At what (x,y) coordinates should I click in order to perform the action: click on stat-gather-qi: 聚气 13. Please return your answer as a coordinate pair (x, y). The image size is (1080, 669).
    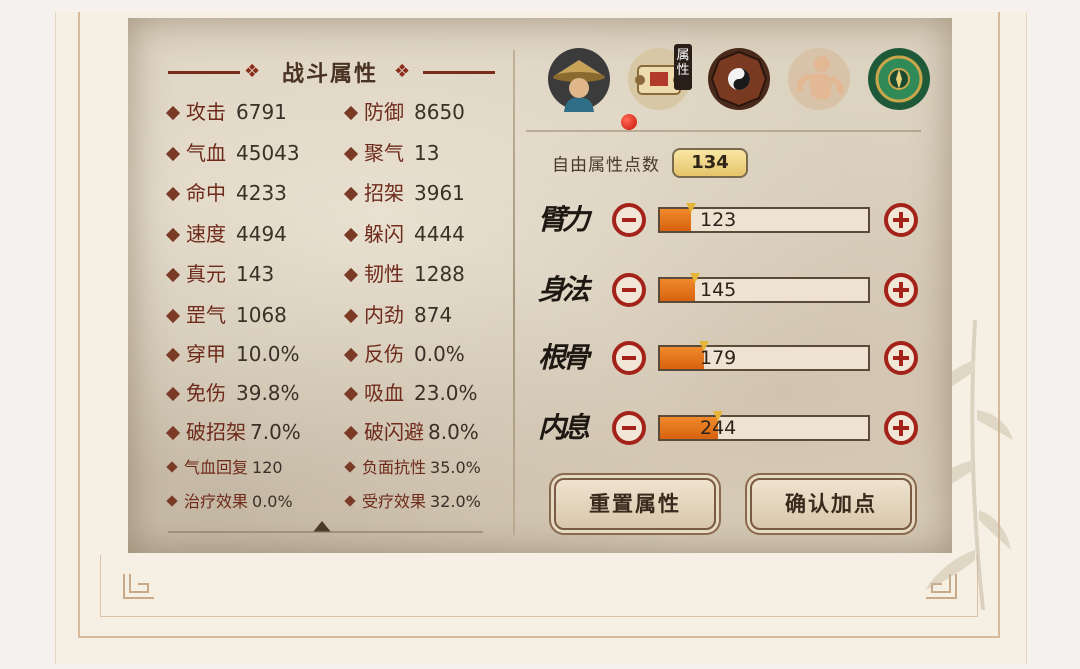
    Looking at the image, I should click on (391, 152).